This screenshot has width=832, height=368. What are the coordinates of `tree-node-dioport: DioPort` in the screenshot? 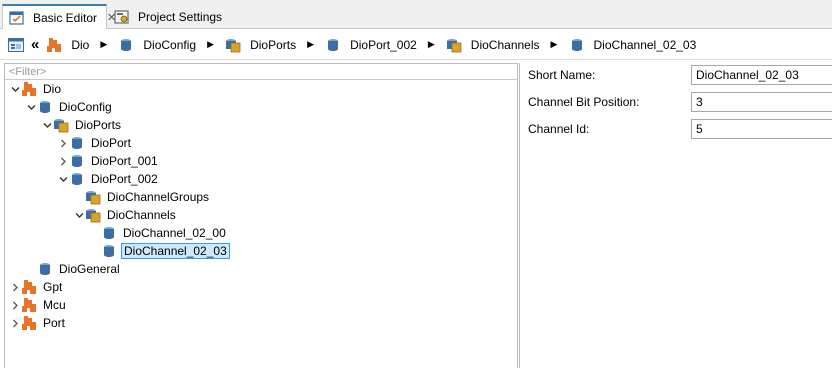 It's located at (95, 143).